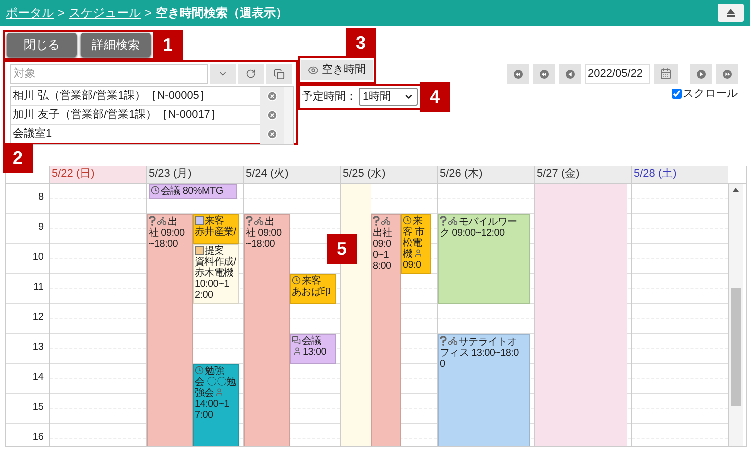 This screenshot has height=450, width=750. Describe the element at coordinates (382, 233) in the screenshot. I see `event-text: 出社` at that location.